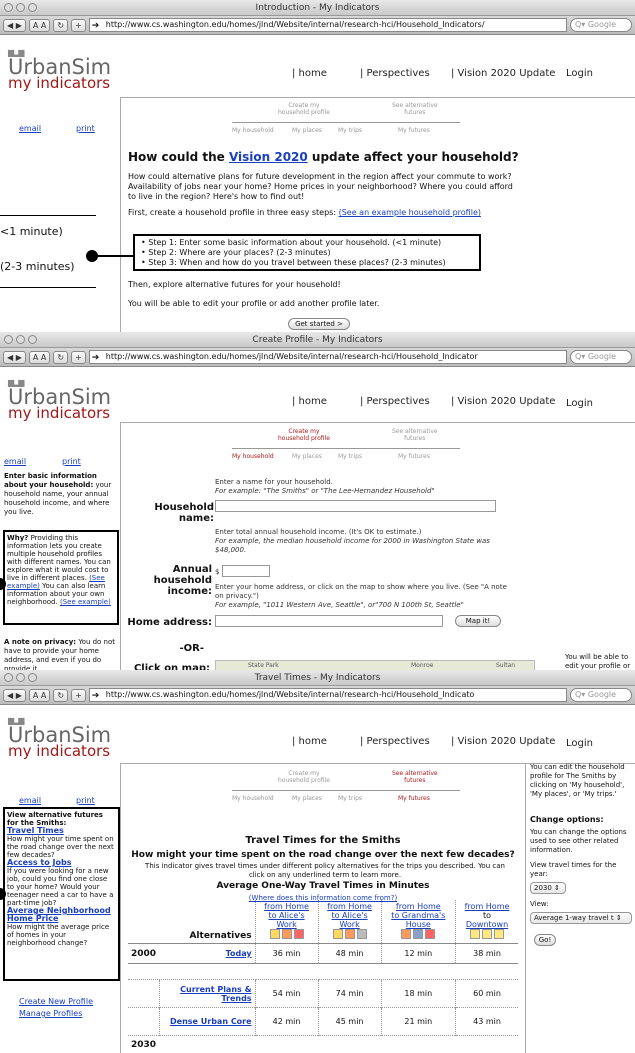  Describe the element at coordinates (215, 994) in the screenshot. I see `current-plans-link: Current Plans & Trends` at that location.